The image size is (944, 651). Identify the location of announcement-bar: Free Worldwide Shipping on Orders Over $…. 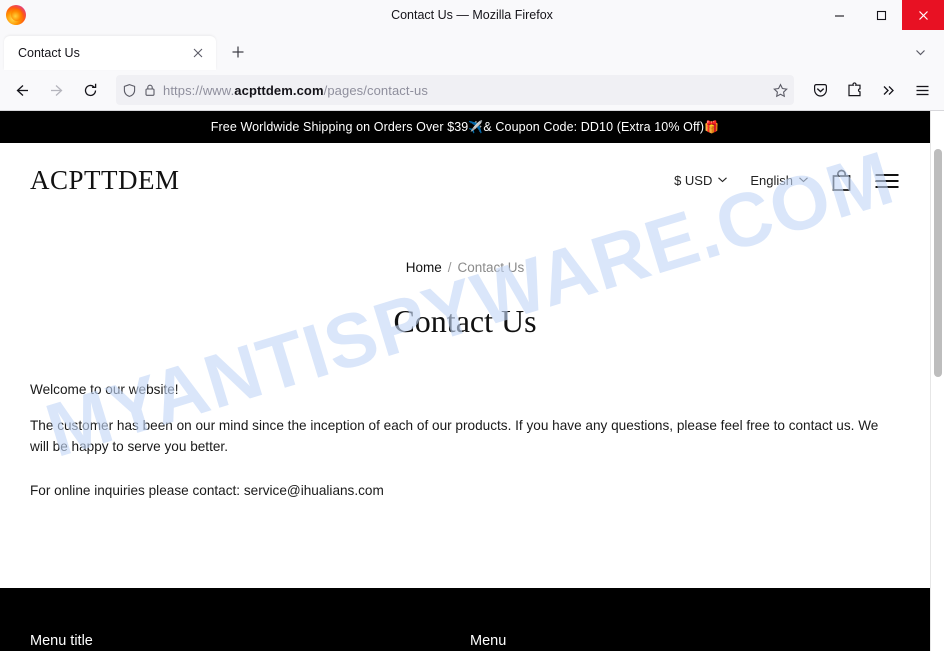
(465, 127).